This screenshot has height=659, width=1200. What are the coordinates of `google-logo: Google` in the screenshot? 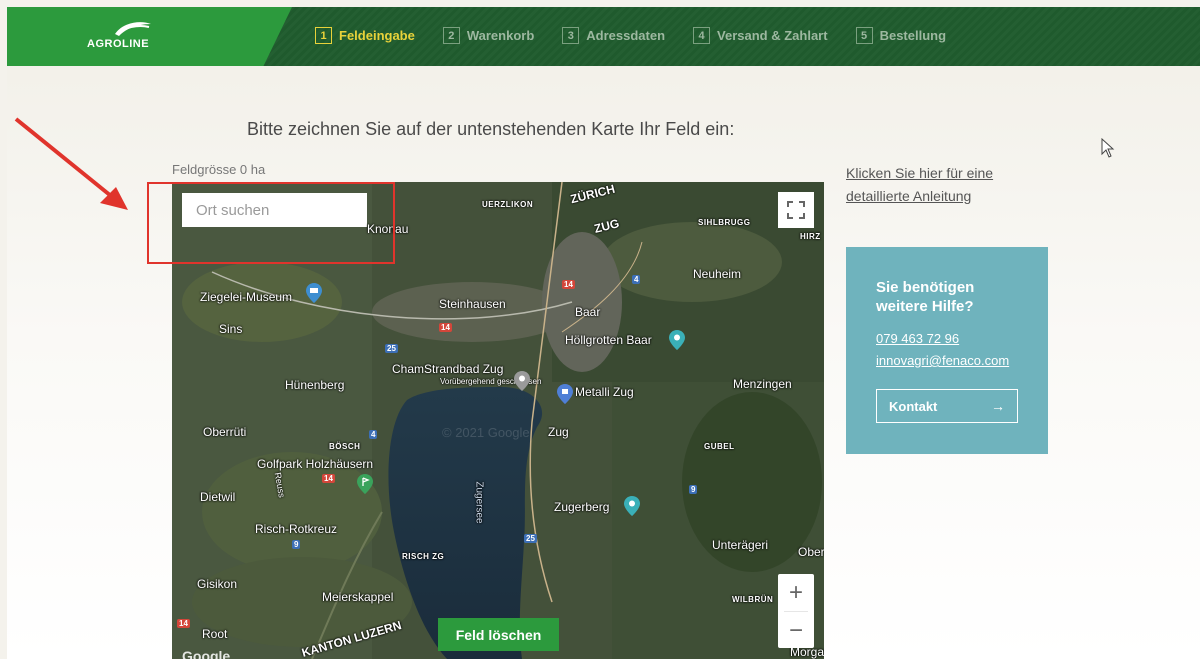 It's located at (206, 653).